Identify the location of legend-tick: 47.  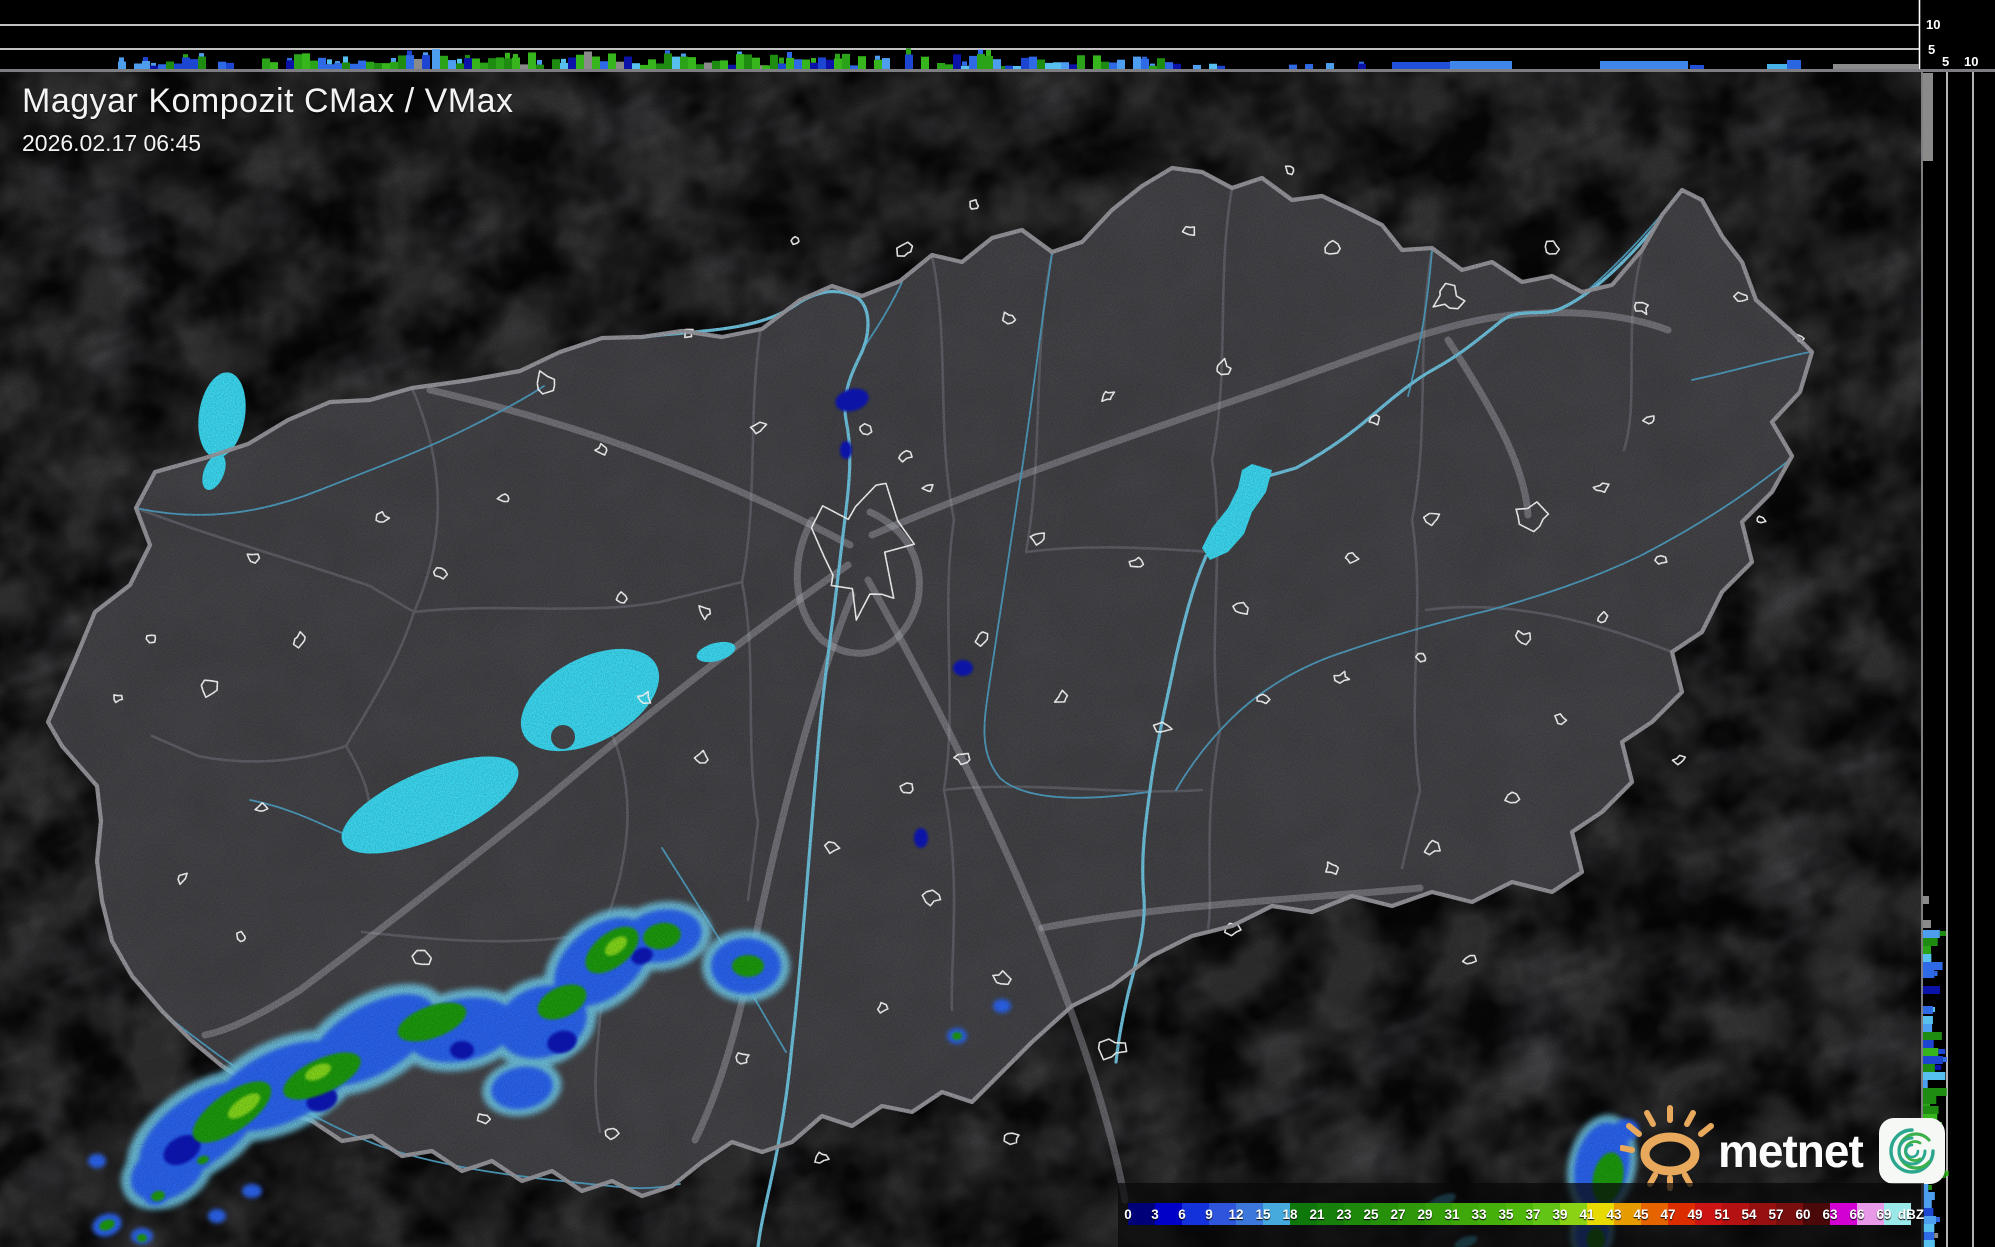
(1668, 1214).